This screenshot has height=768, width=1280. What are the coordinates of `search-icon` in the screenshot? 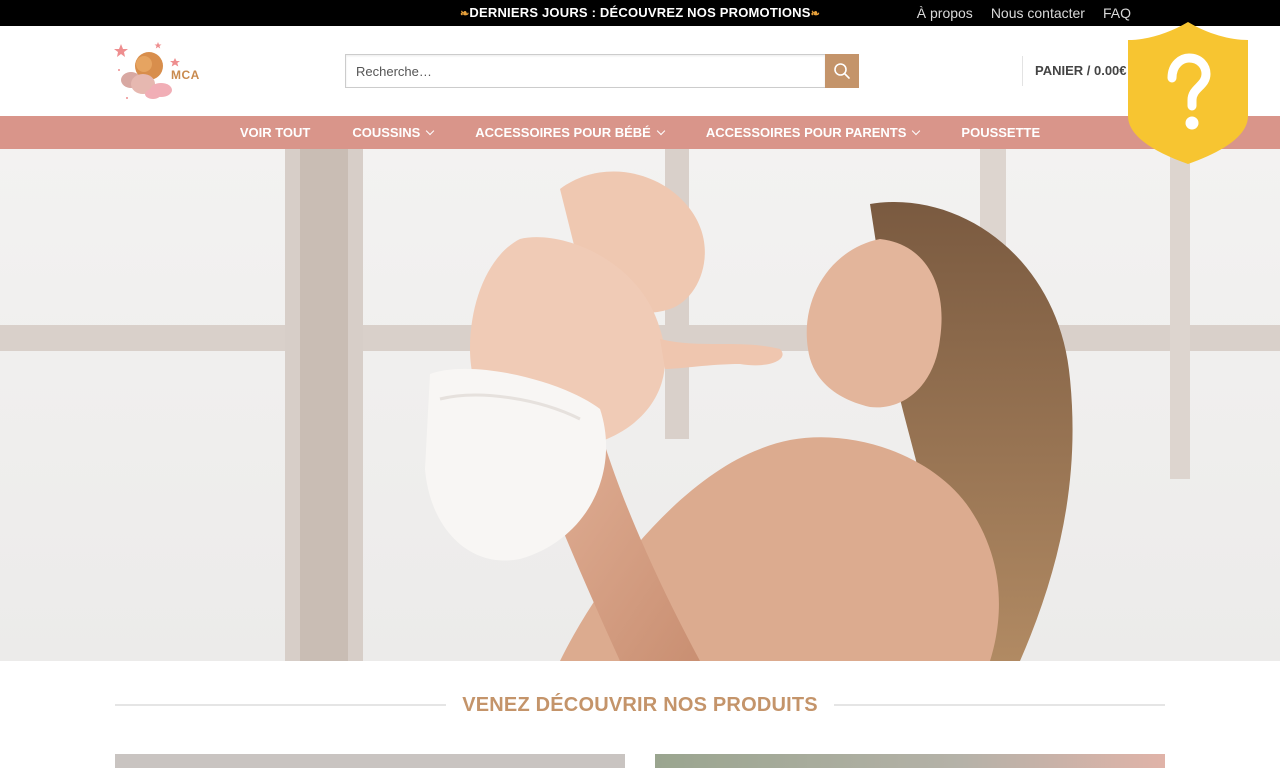 It's located at (842, 71).